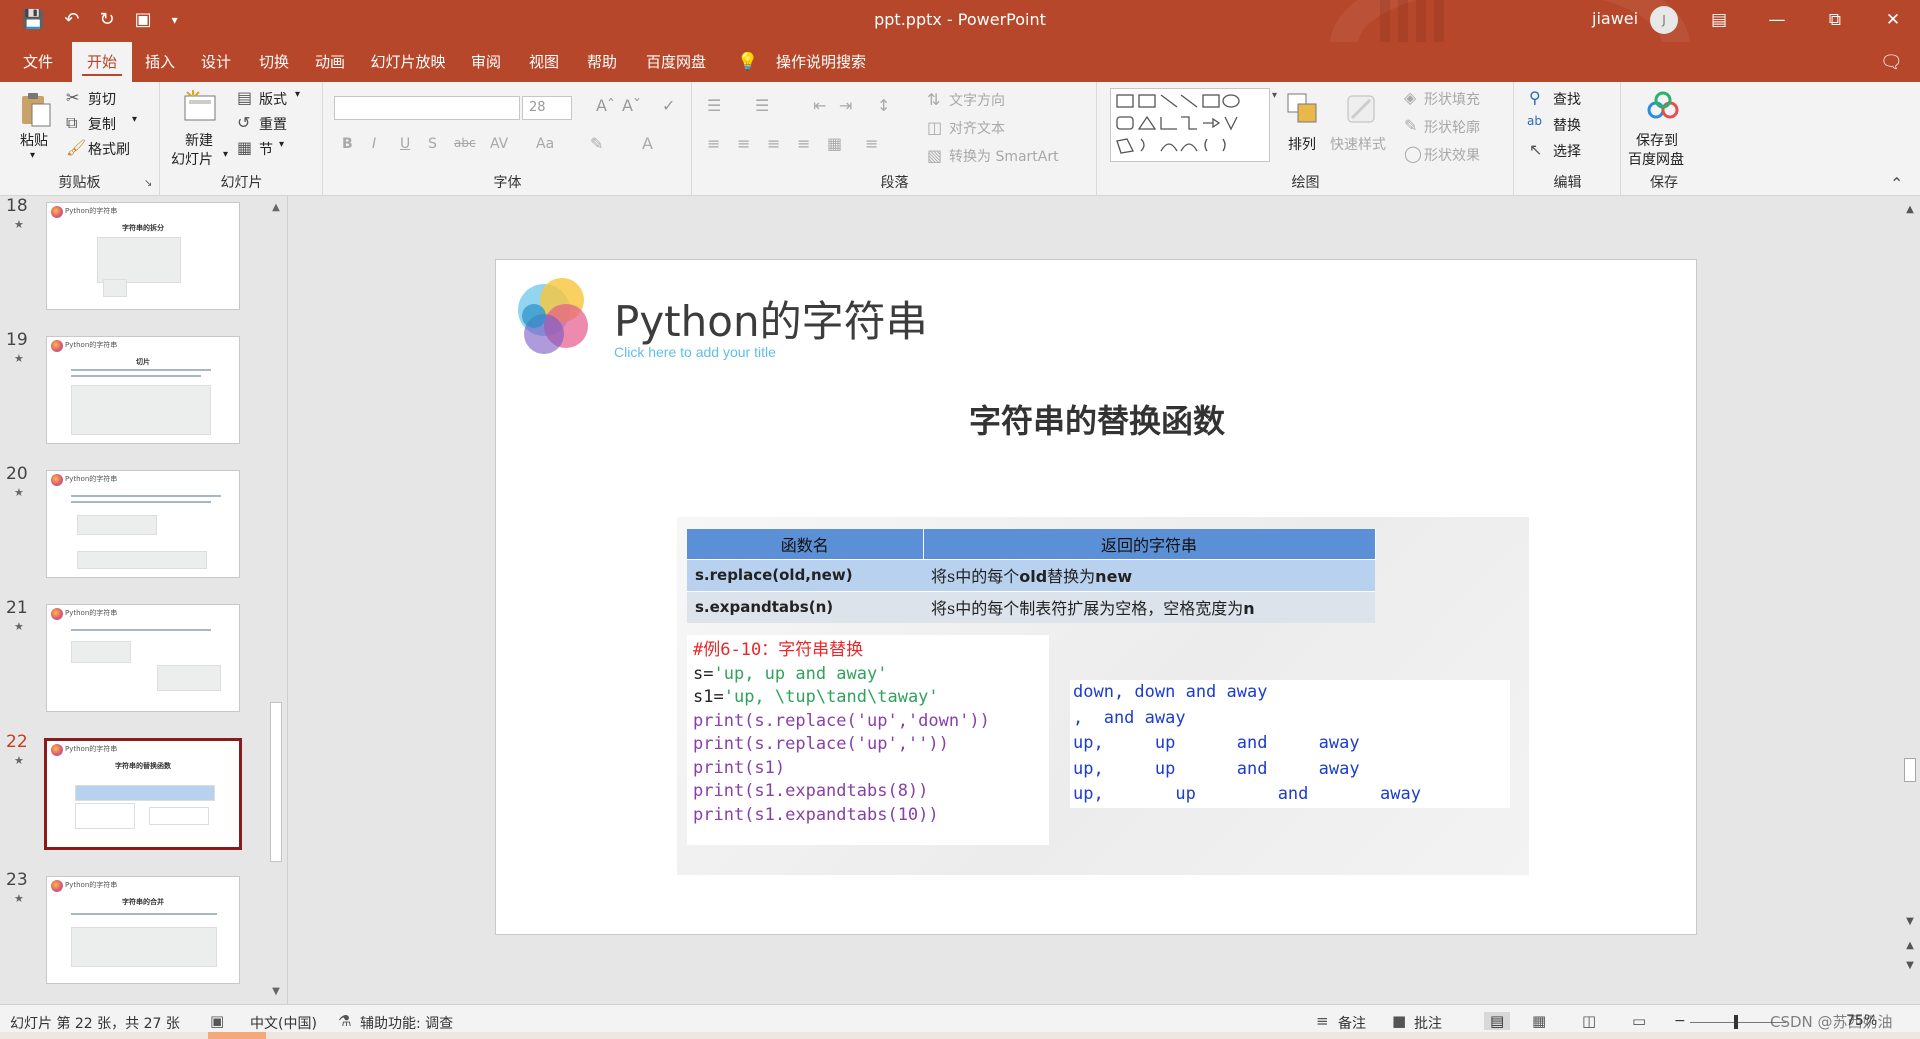  Describe the element at coordinates (1719, 20) in the screenshot. I see `ribbon-display-icon: ▤` at that location.